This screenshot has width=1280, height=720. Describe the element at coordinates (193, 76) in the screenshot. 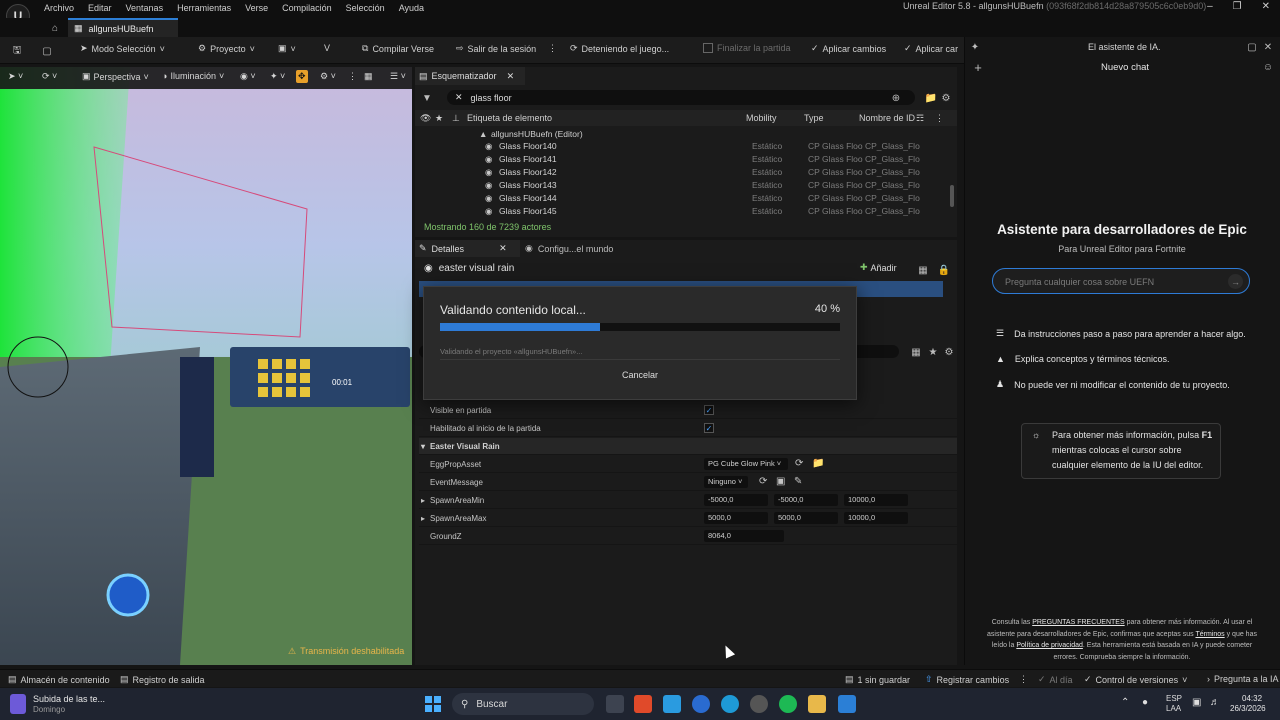

I see `lighting-button: ◑ Iluminación ˅` at that location.